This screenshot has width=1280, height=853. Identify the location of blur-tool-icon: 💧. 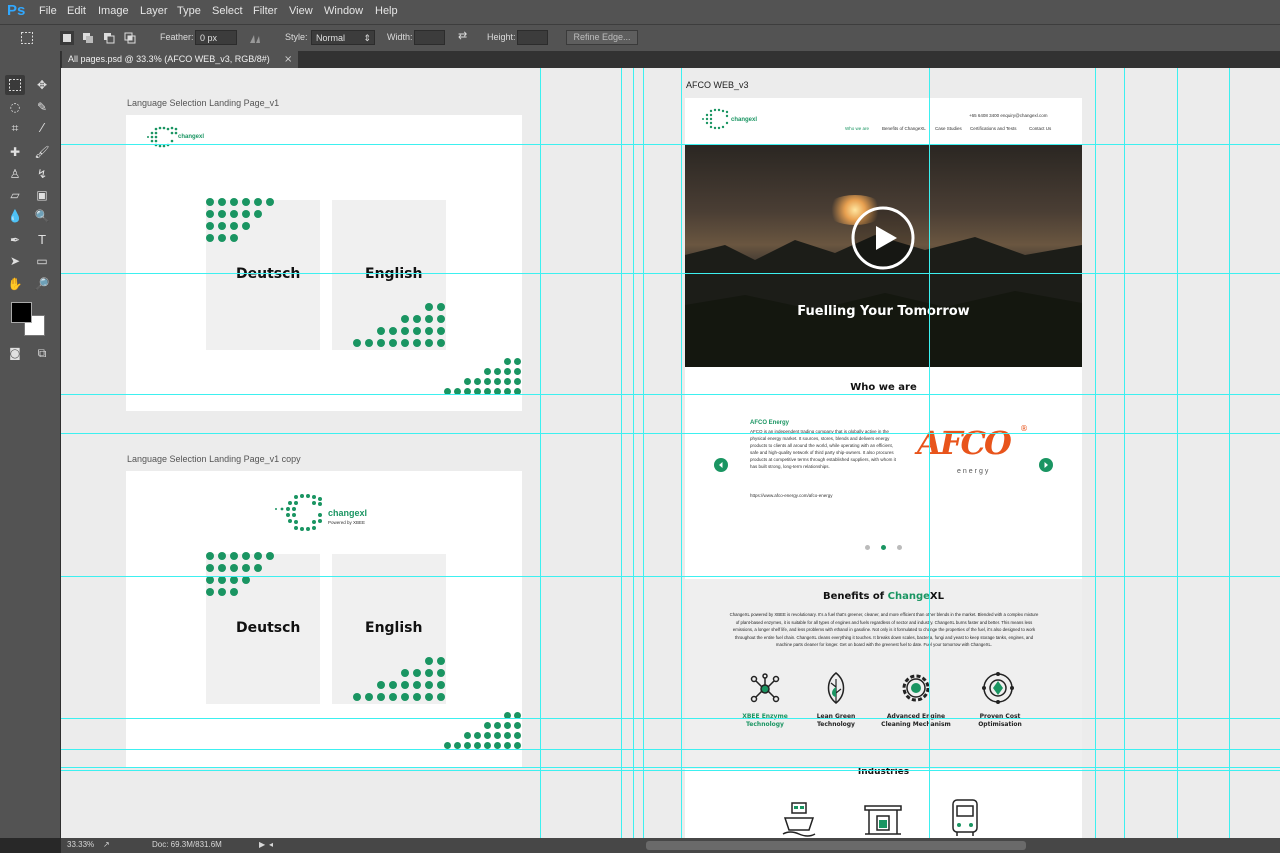
(15, 216).